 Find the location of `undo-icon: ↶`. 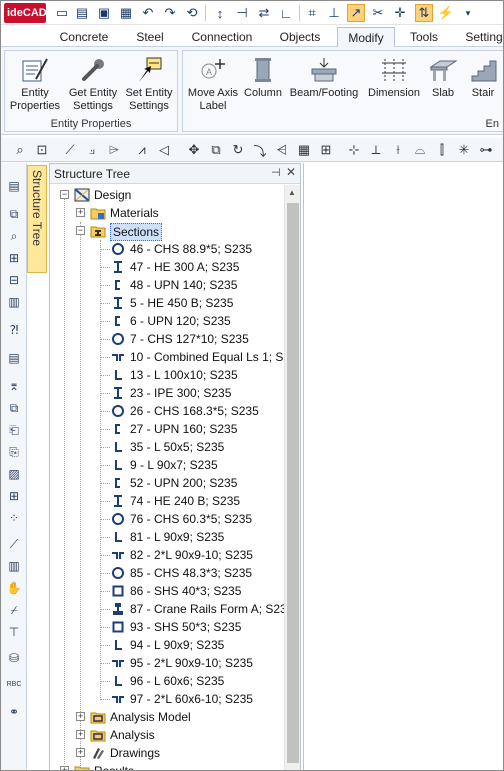

undo-icon: ↶ is located at coordinates (148, 13).